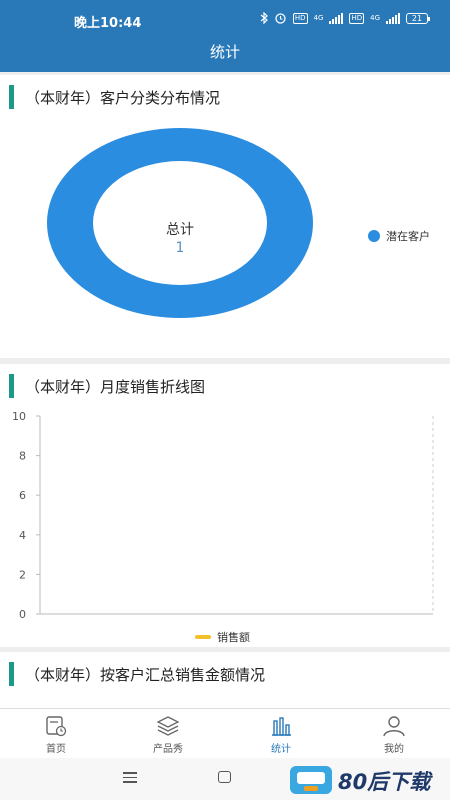 The height and width of the screenshot is (800, 450). I want to click on section-title: （本财年）按客户汇总销售金额情况, so click(145, 675).